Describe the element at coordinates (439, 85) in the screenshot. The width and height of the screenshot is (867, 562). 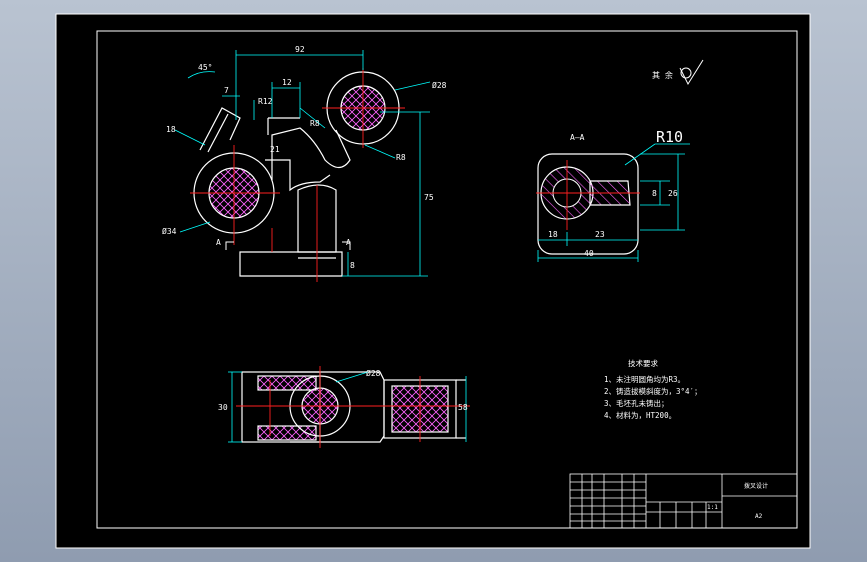
I see `dim-bore-top: Ø28` at that location.